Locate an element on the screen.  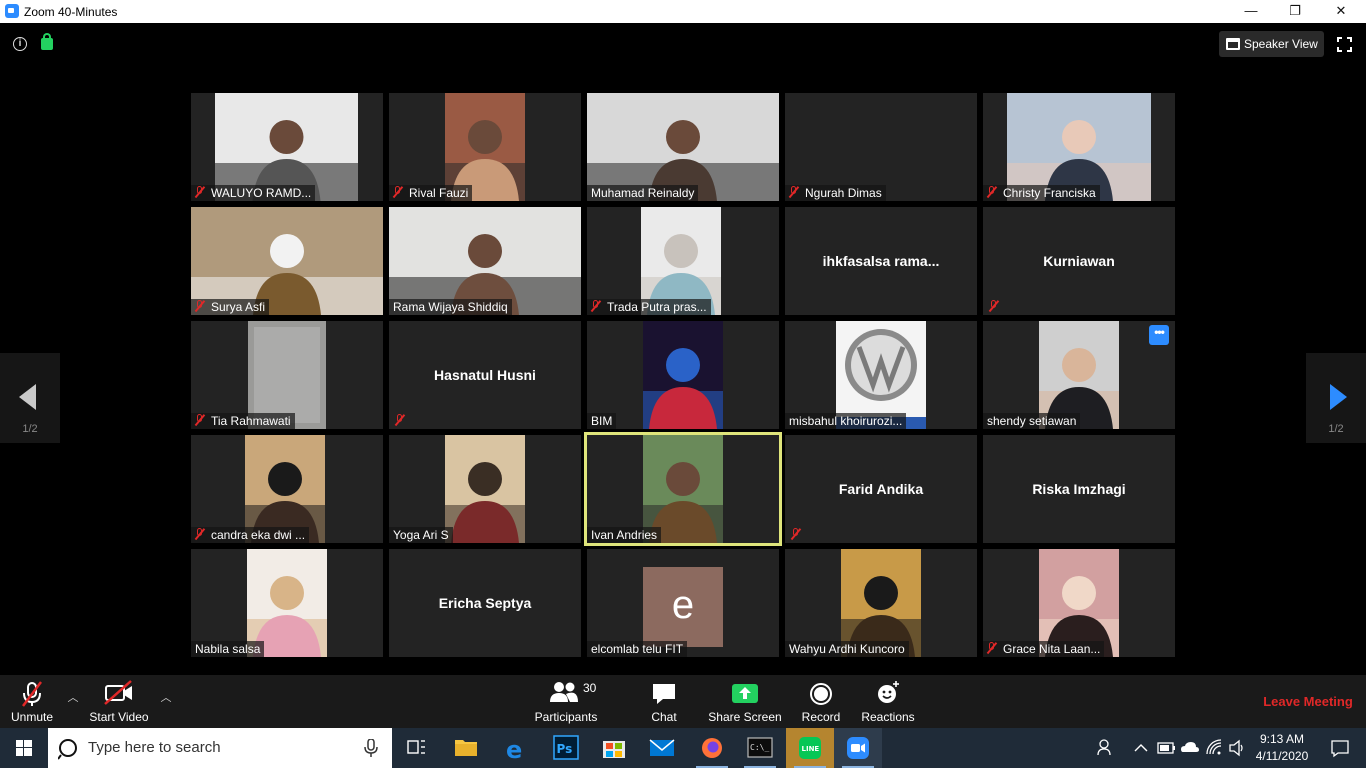
participant-tile: Ericha Septya is located at coordinates (485, 603).